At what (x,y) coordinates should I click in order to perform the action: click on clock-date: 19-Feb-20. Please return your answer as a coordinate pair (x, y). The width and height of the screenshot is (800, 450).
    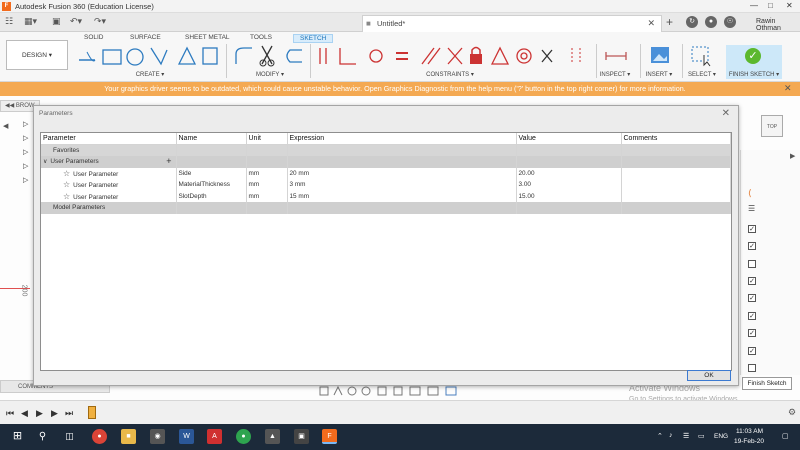
    Looking at the image, I should click on (749, 441).